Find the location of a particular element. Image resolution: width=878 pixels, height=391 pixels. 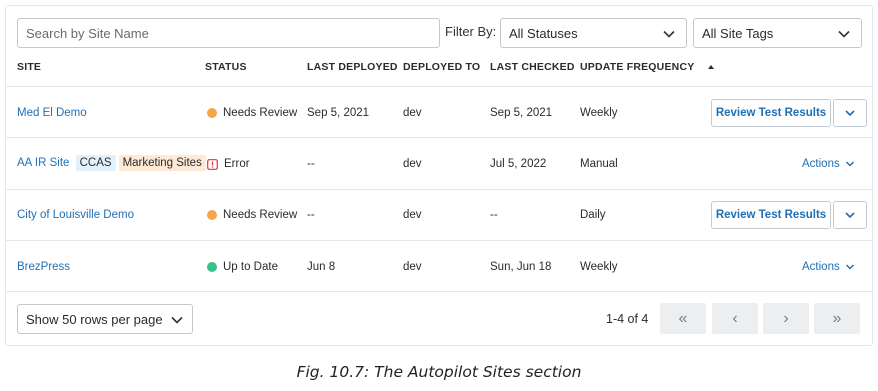

chevron-left-icon: ‹ is located at coordinates (735, 318).